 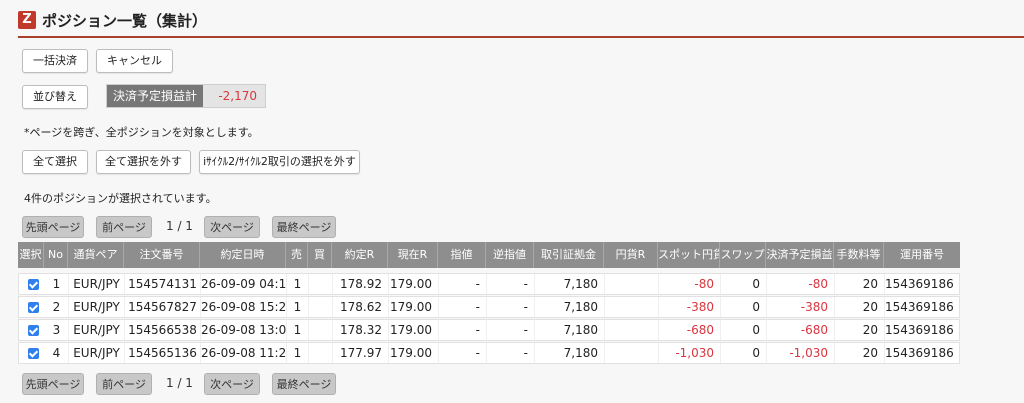 What do you see at coordinates (244, 307) in the screenshot?
I see `cell-datetime: 26-09-08 15:20` at bounding box center [244, 307].